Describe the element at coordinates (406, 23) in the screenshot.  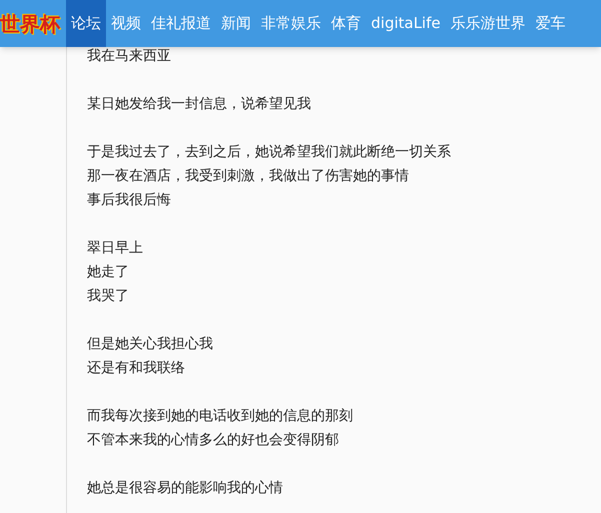
I see `nav-tab: digitaLife` at that location.